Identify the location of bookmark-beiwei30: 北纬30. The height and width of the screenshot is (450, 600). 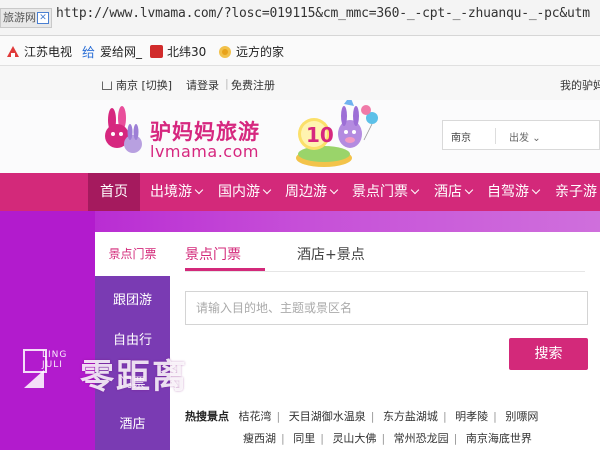
(178, 51).